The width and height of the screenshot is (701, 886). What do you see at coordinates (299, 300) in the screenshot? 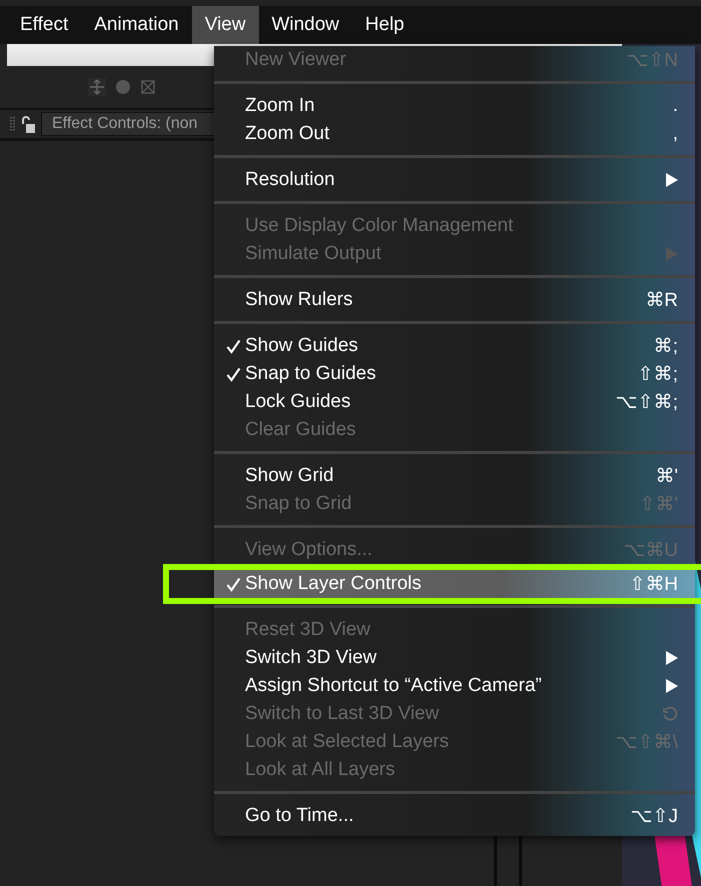
I see `menu-item-label: Show Rulers` at bounding box center [299, 300].